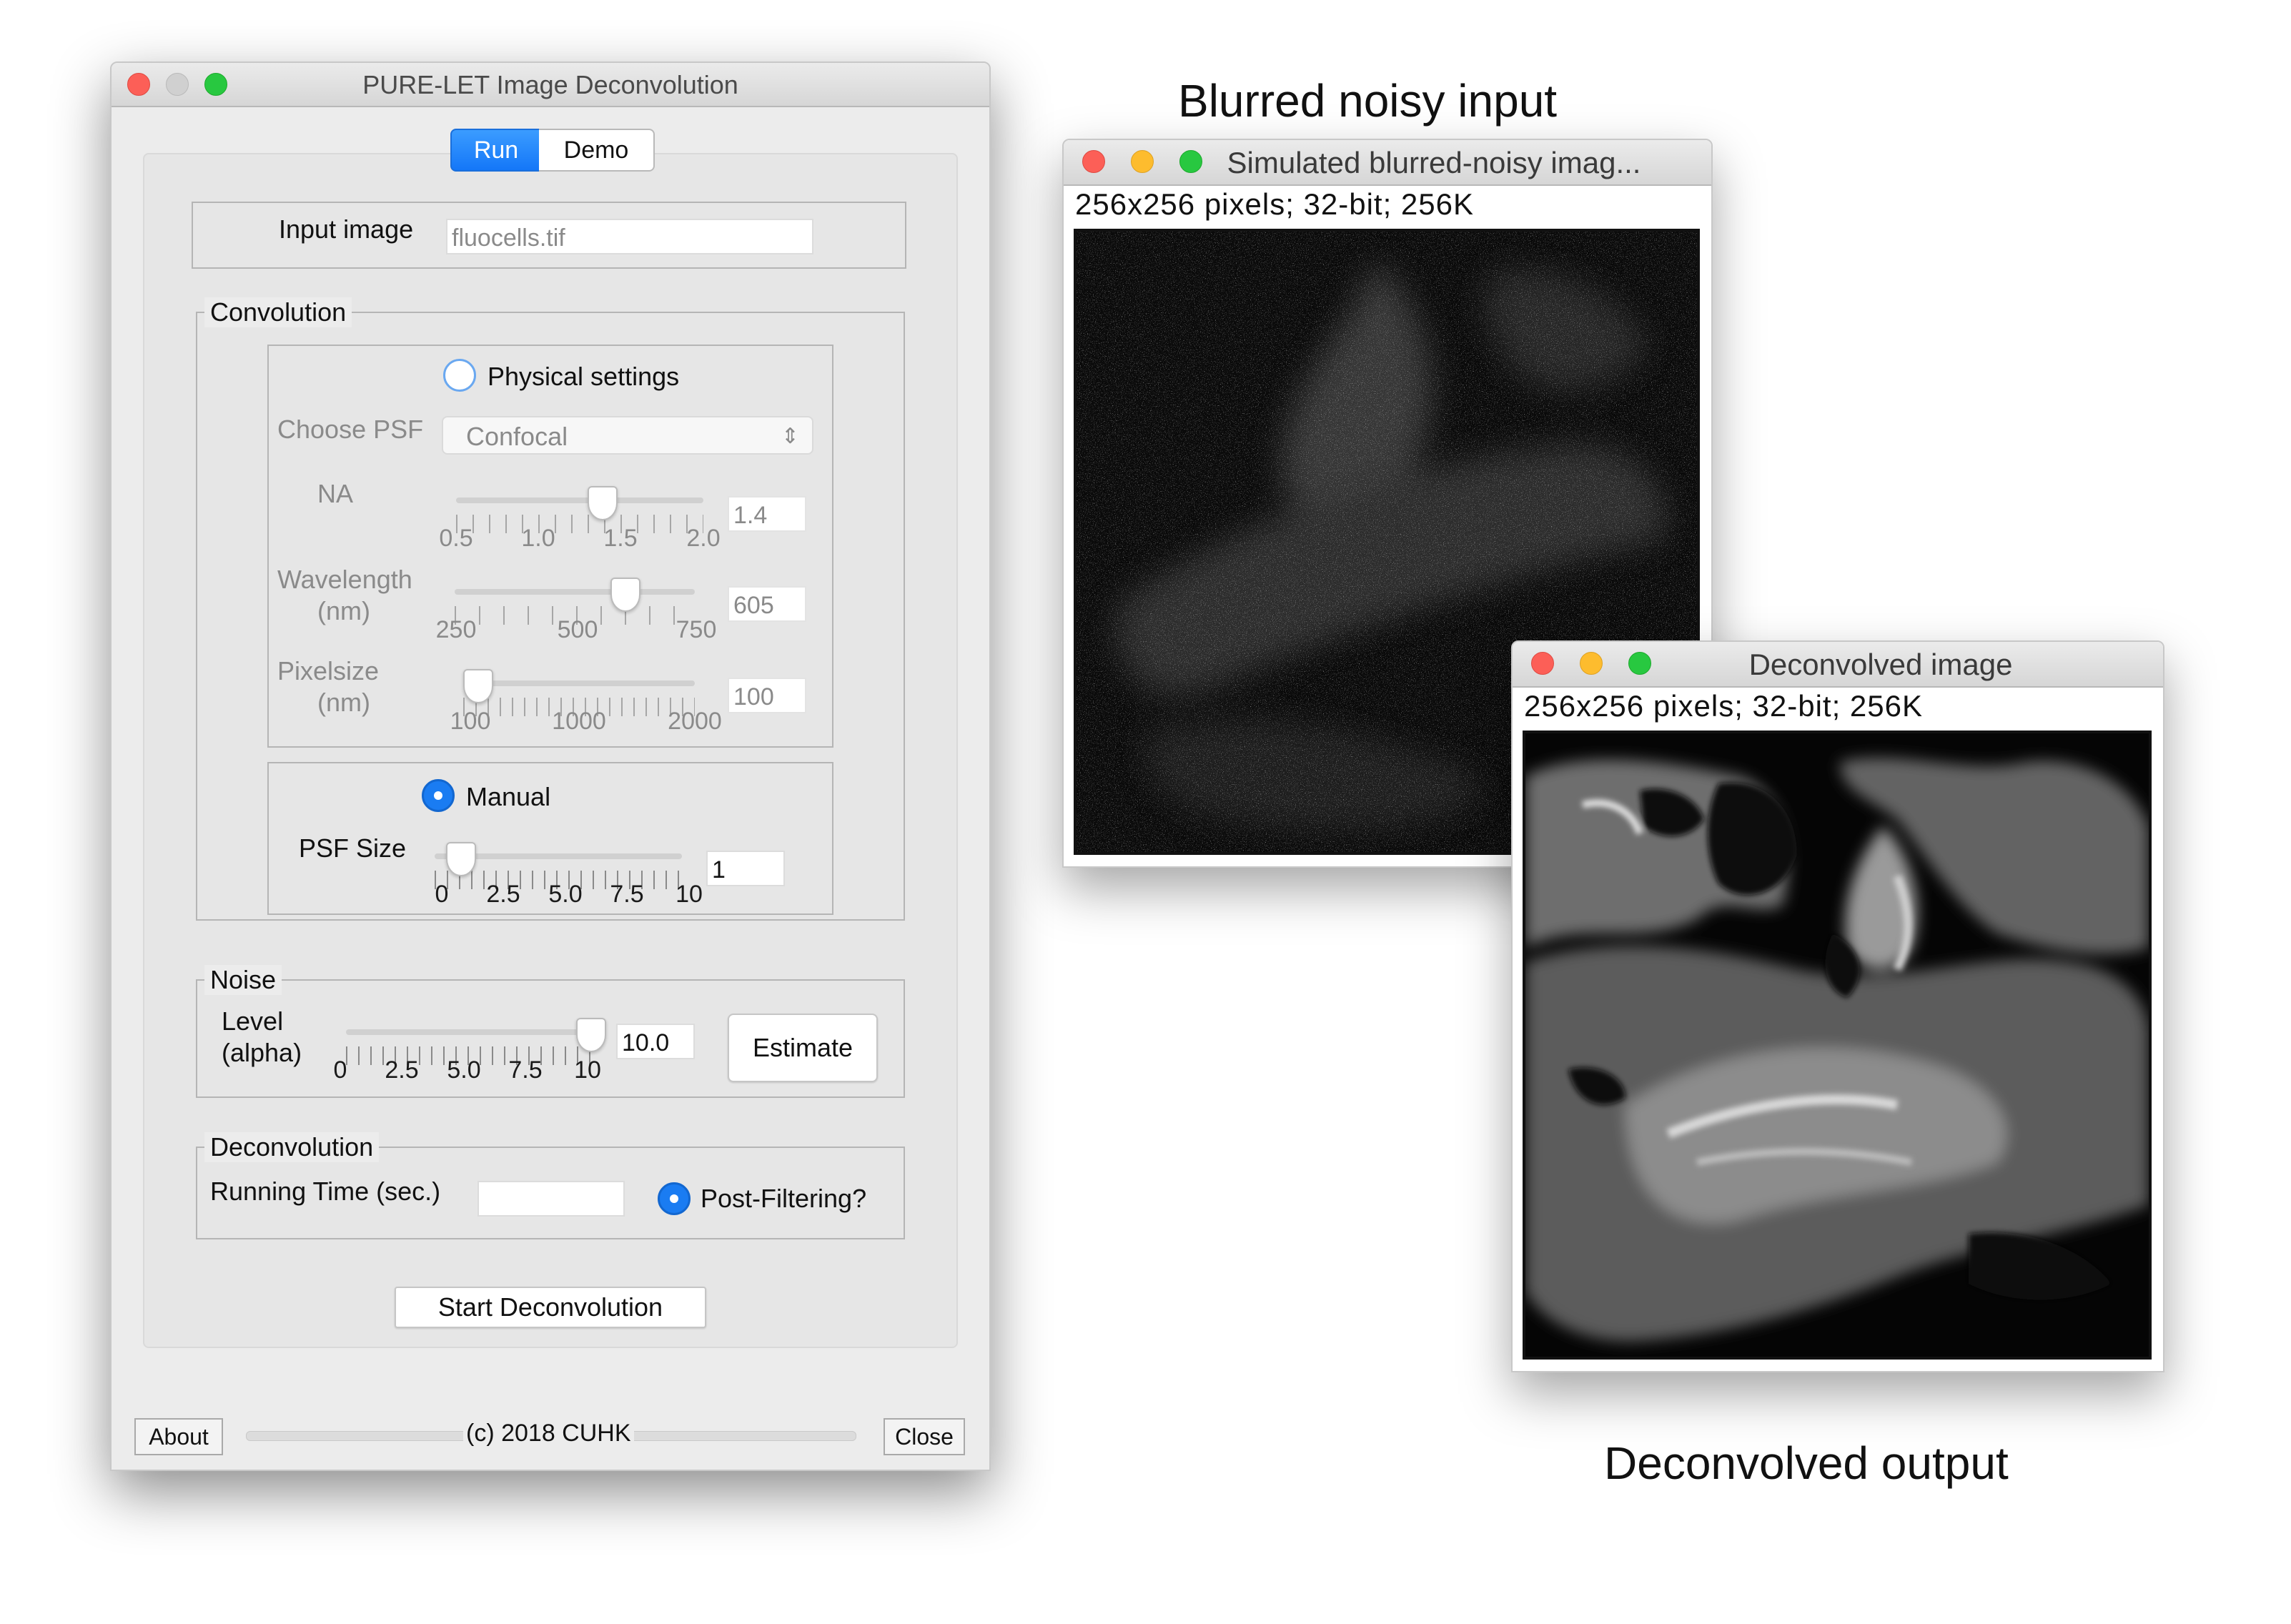 The image size is (2291, 1624). What do you see at coordinates (467, 1070) in the screenshot?
I see `noise-tick-labels: 0 2.5 5.0 7.5 10` at bounding box center [467, 1070].